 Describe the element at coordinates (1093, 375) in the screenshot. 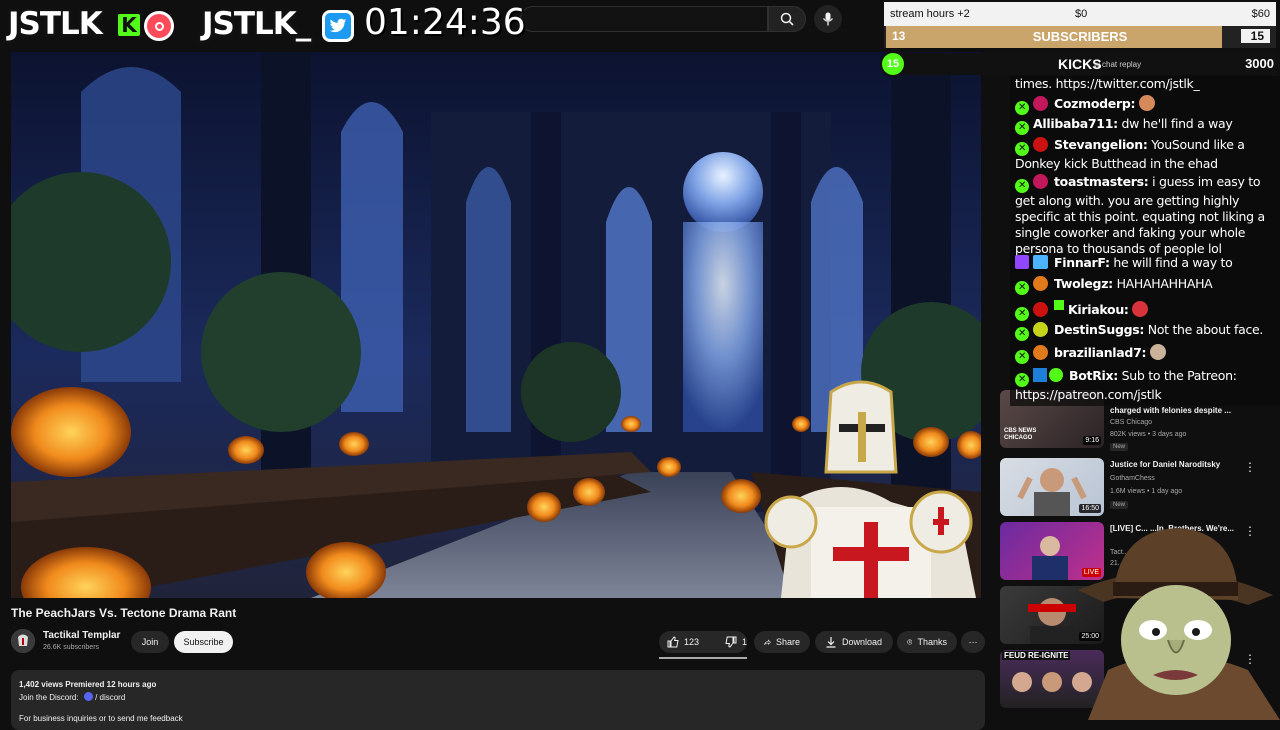

I see `chat-username: BotRix:` at that location.